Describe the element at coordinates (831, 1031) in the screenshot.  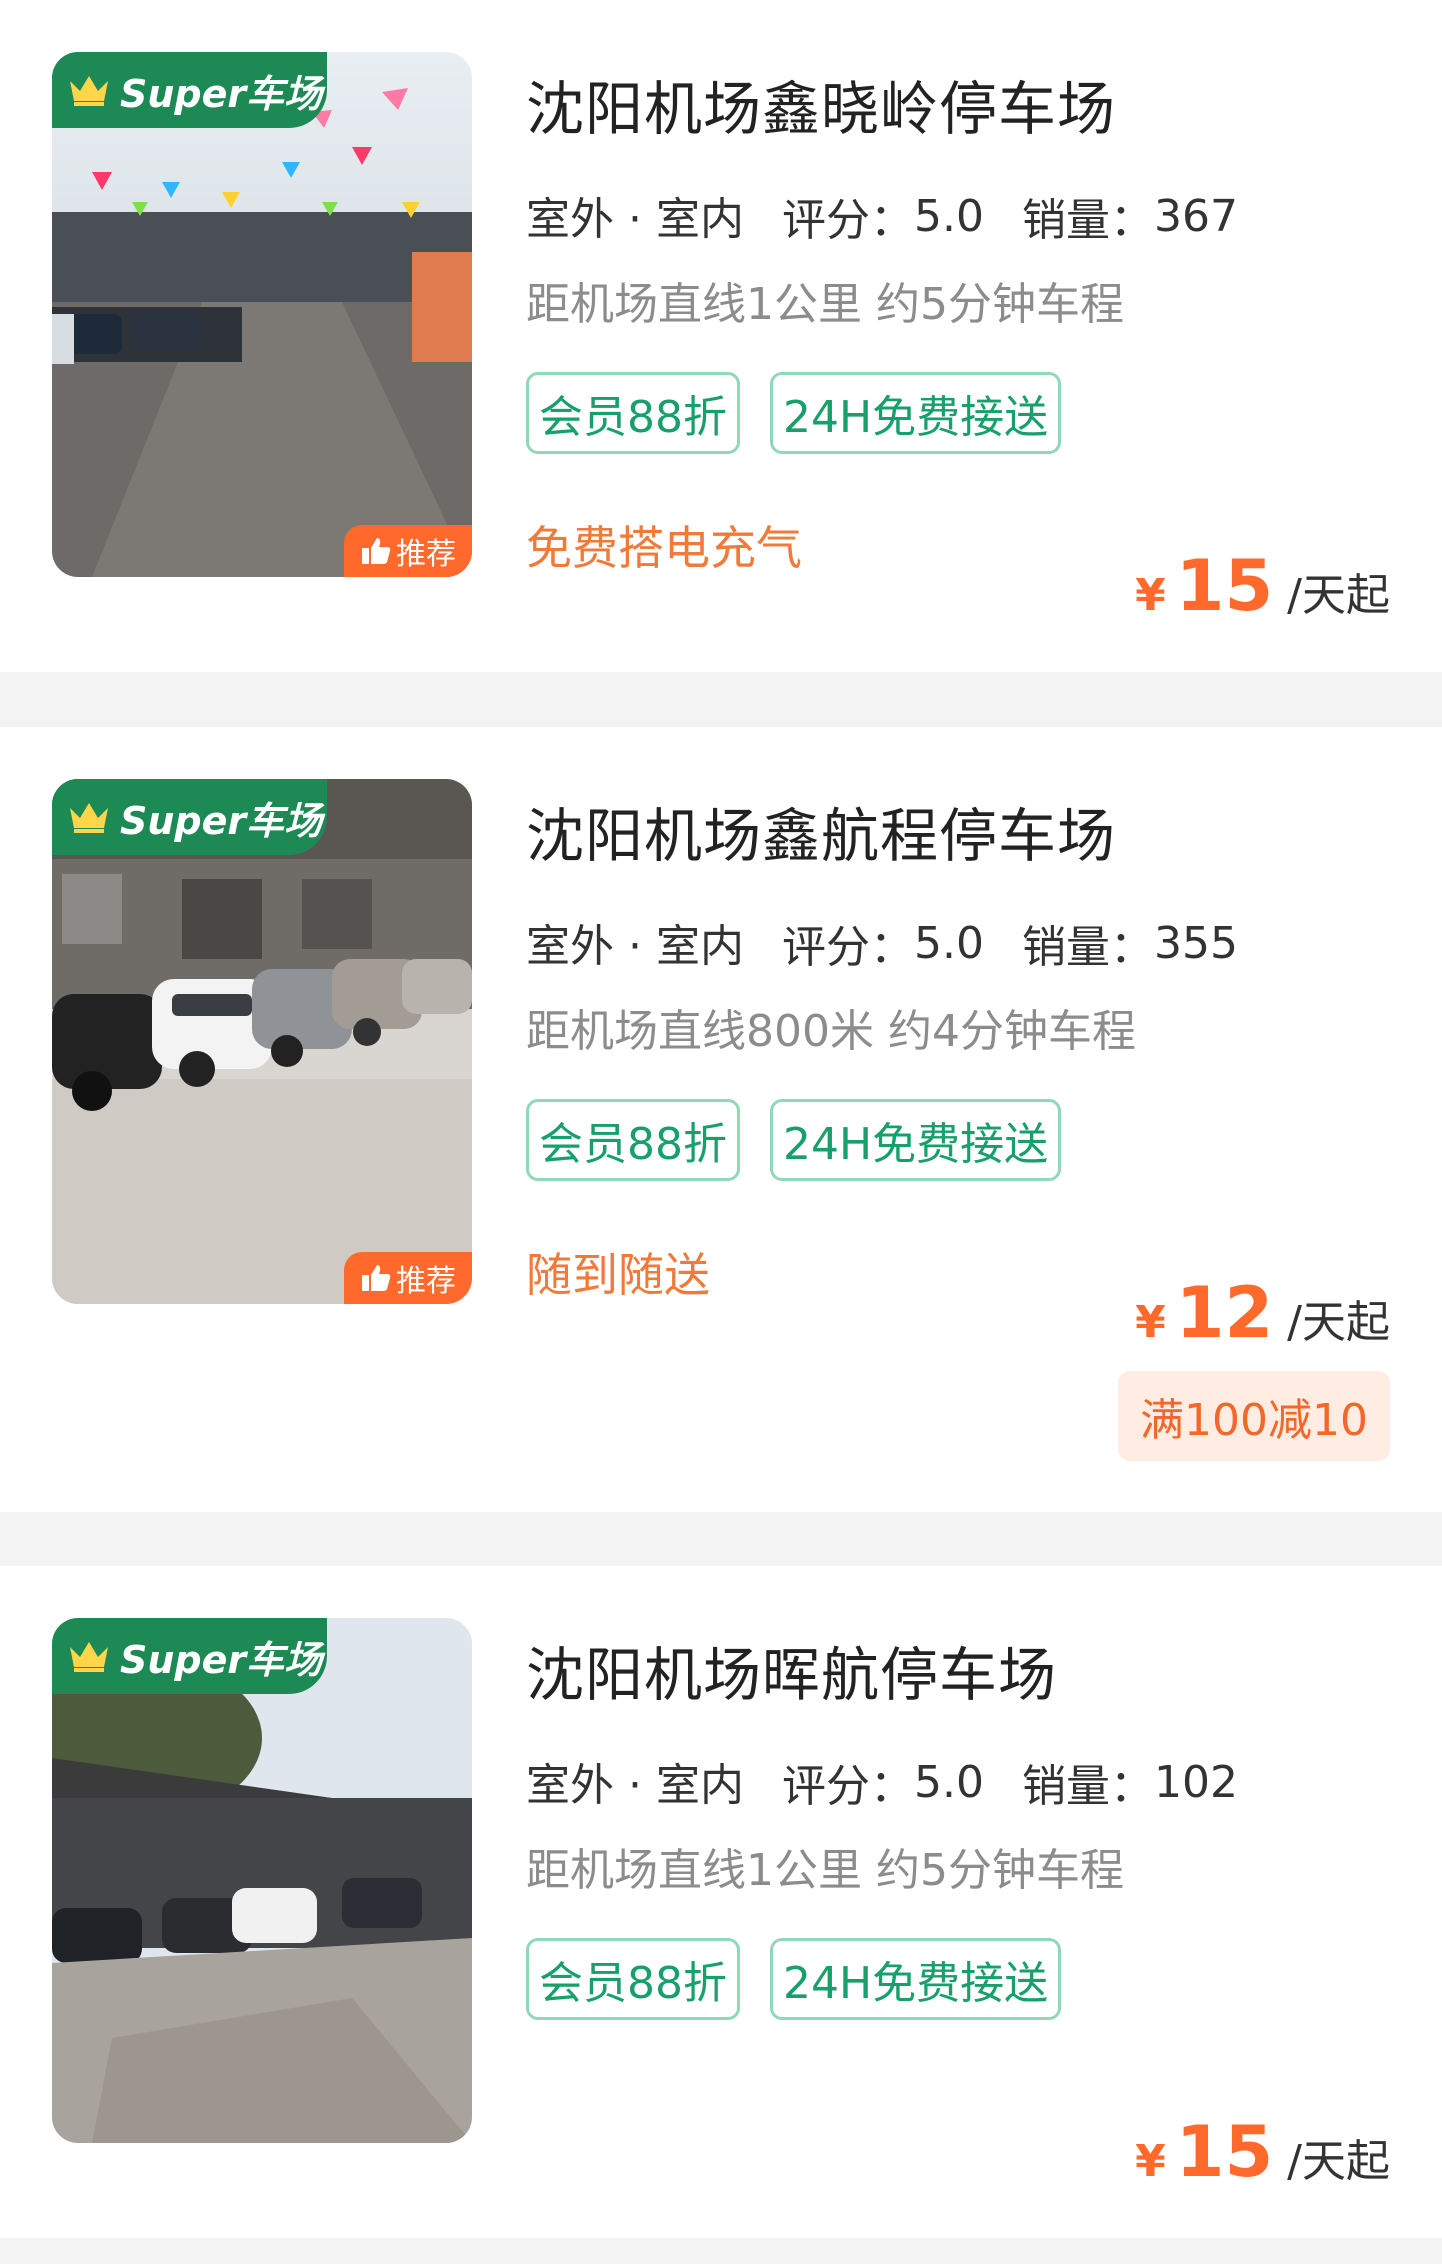
I see `distance-info: 距机场直线800米 约4分钟车程` at that location.